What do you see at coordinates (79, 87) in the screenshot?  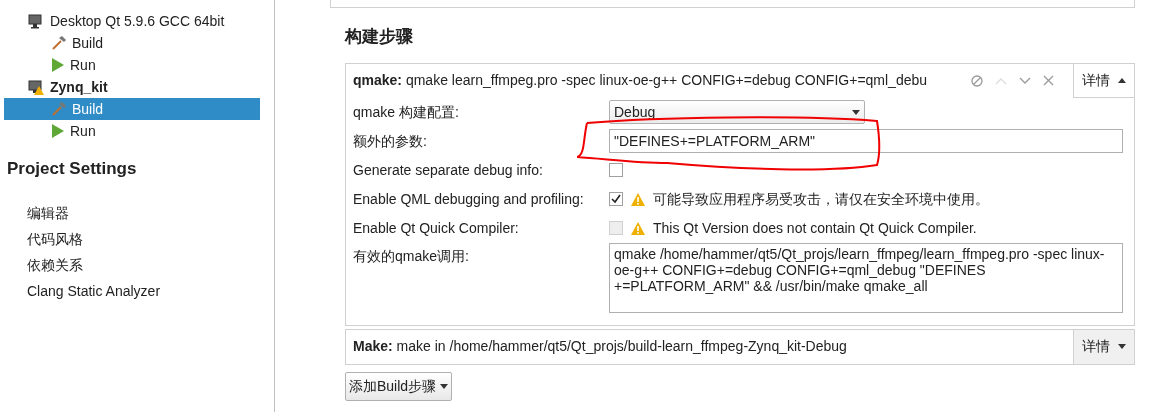 I see `kit-name: Zynq_kit` at bounding box center [79, 87].